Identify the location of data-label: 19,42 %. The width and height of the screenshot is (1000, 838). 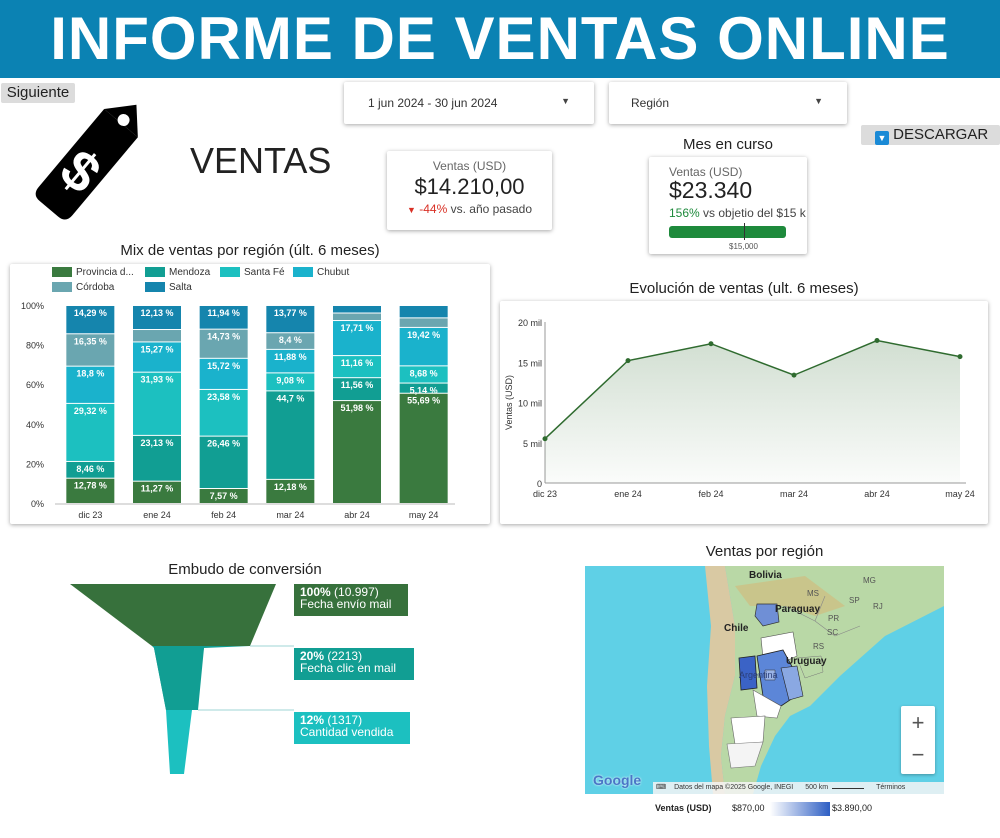
(423, 335).